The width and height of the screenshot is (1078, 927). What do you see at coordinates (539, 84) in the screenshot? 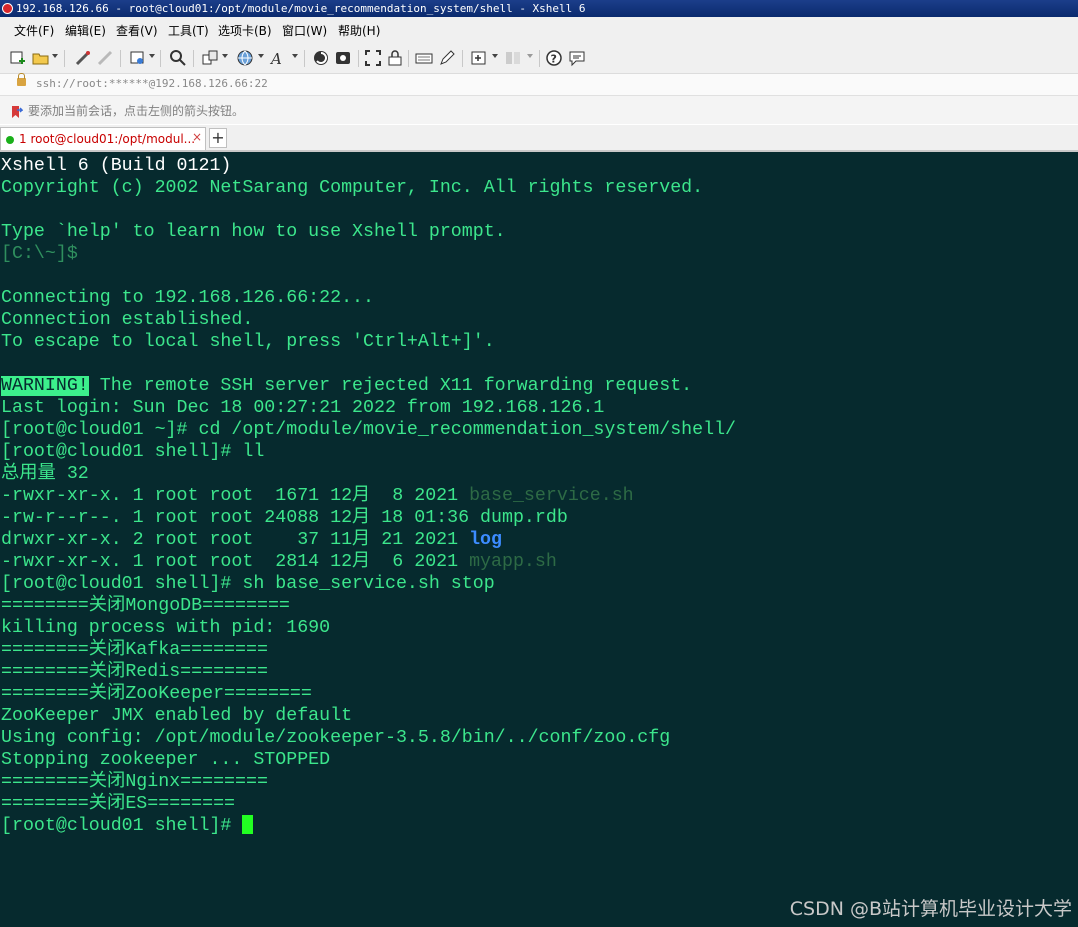
I see `address-bar: ssh://root:******@192.168.126.66:22` at bounding box center [539, 84].